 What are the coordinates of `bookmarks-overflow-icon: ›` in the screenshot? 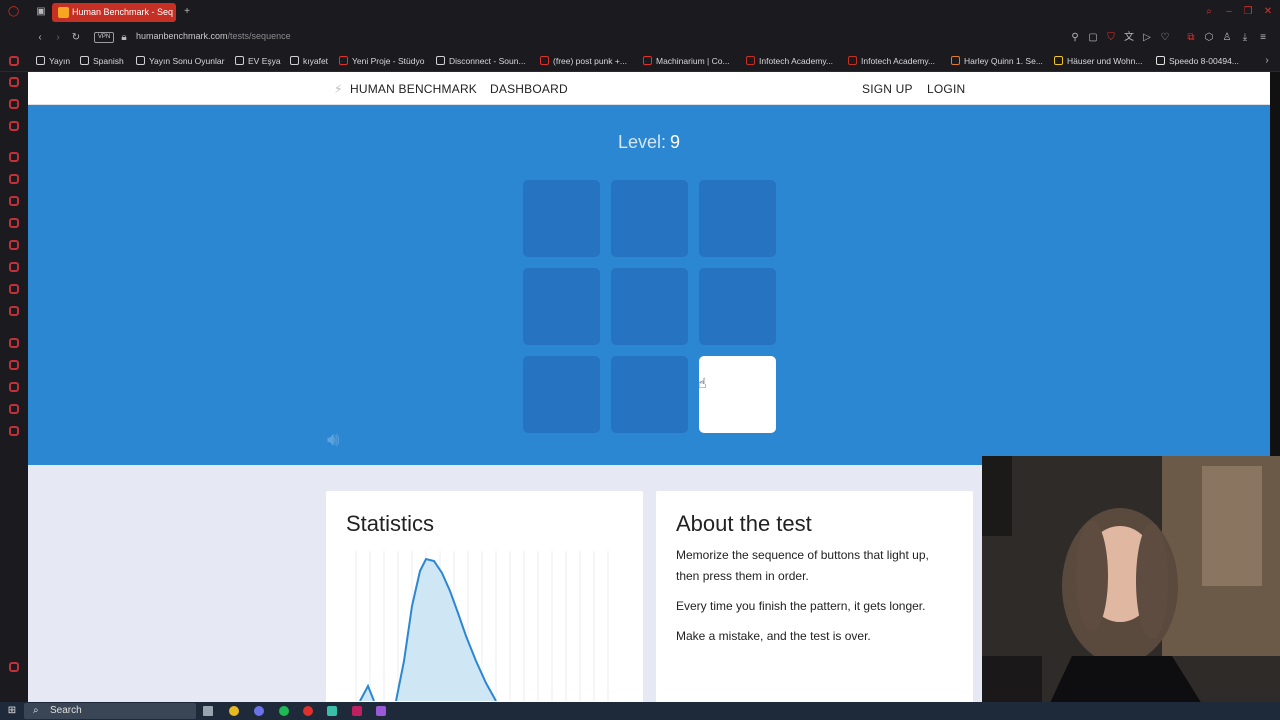 It's located at (1267, 61).